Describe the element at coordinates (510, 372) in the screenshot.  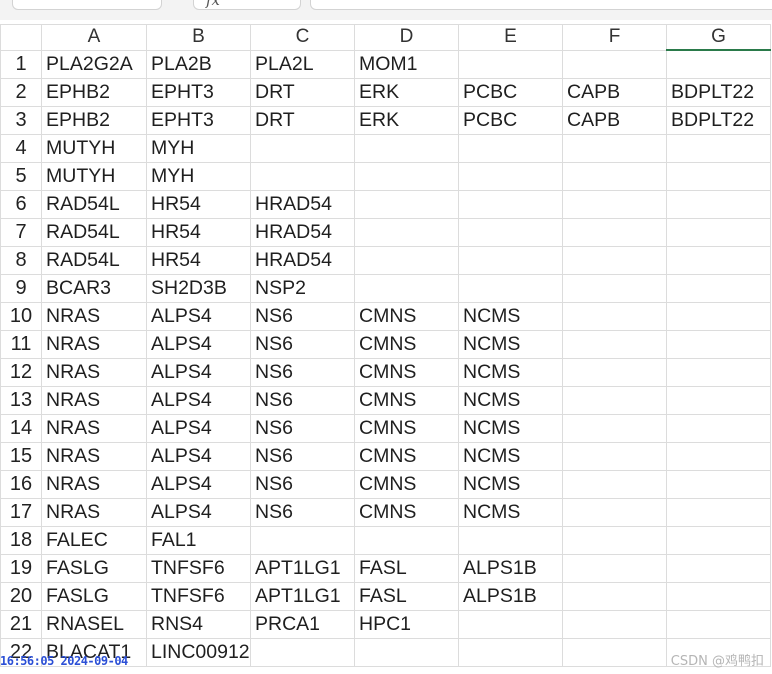
I see `grid-cell-e12: NCMS` at that location.